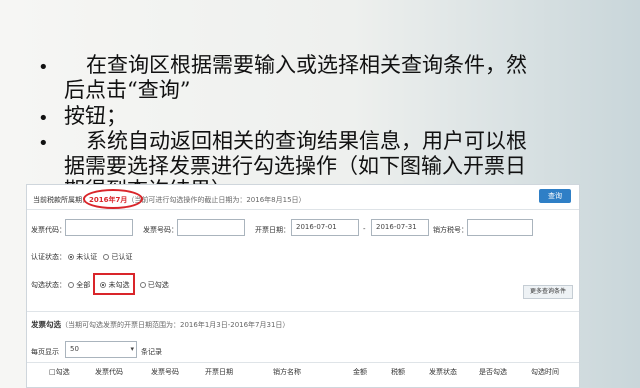 The height and width of the screenshot is (388, 640). I want to click on query-button: 查询, so click(555, 196).